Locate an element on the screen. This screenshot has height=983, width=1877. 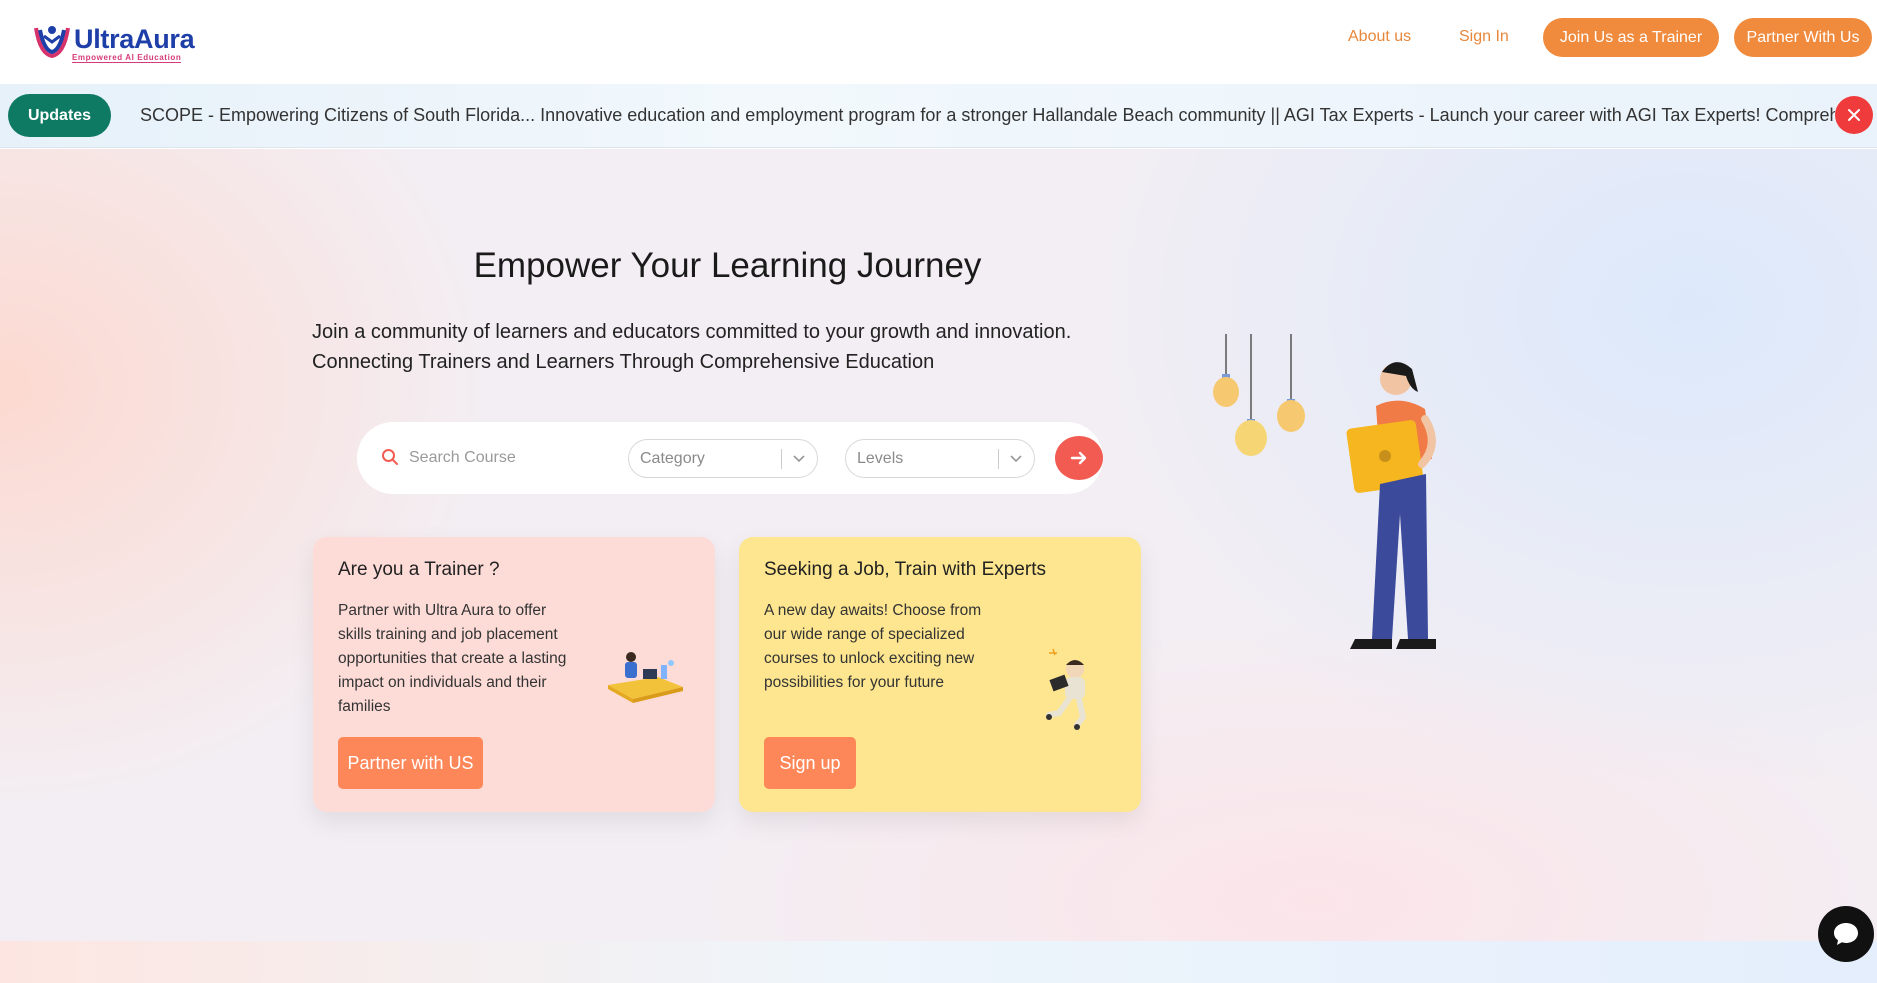
logo-mark-icon is located at coordinates (52, 42).